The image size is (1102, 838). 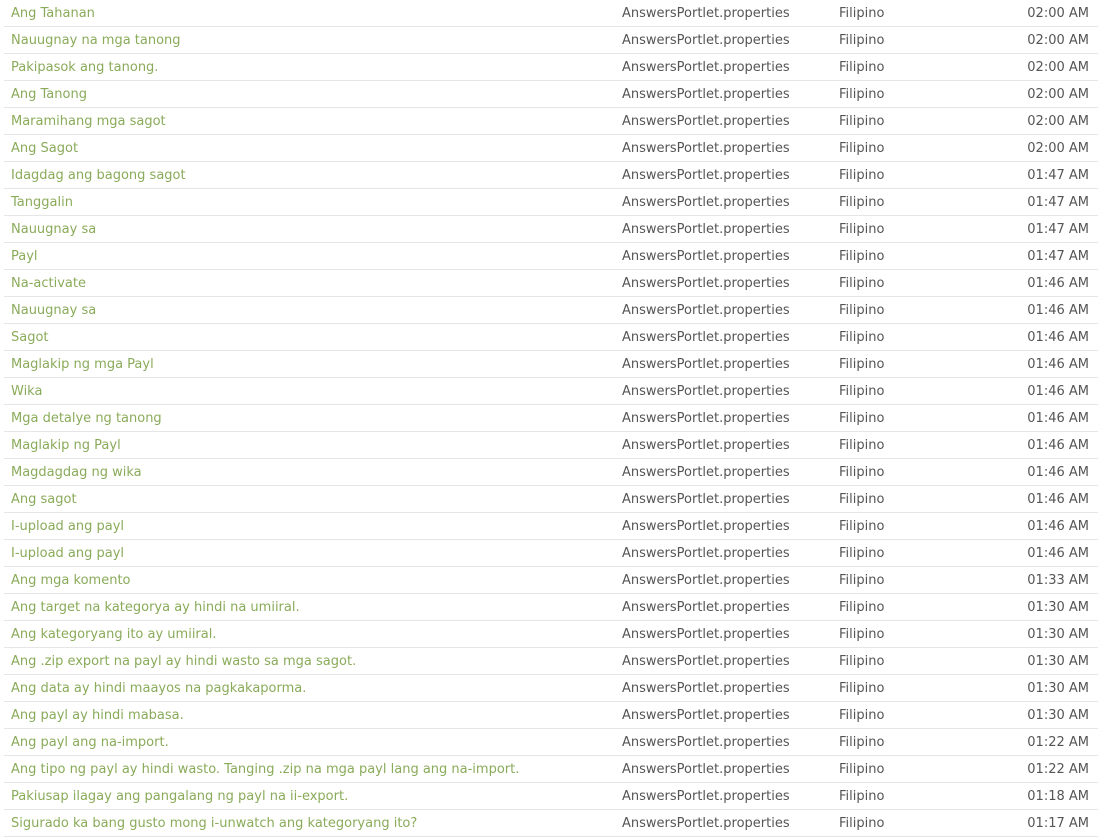 What do you see at coordinates (48, 283) in the screenshot?
I see `translation-link: Na-activate` at bounding box center [48, 283].